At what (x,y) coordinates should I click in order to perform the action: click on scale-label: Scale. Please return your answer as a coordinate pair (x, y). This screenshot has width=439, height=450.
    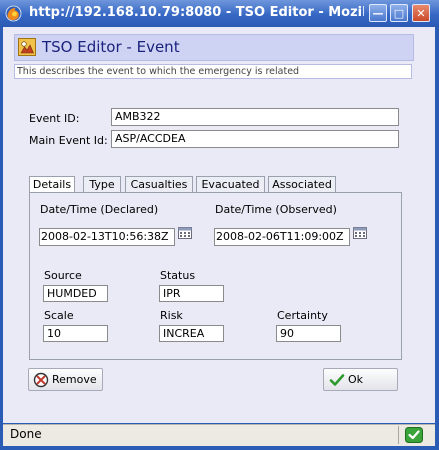
    Looking at the image, I should click on (59, 315).